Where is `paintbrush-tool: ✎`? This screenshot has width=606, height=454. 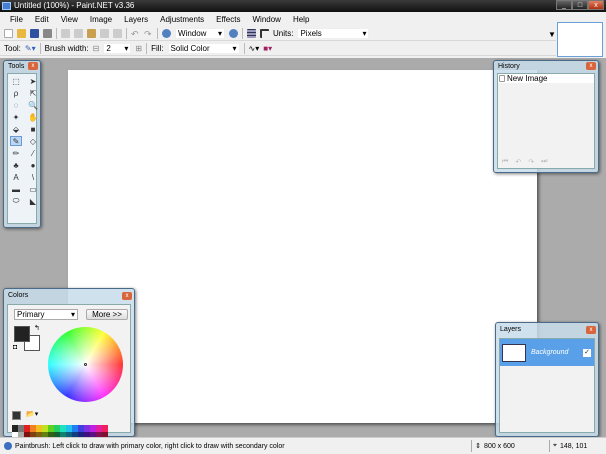 paintbrush-tool: ✎ is located at coordinates (16, 141).